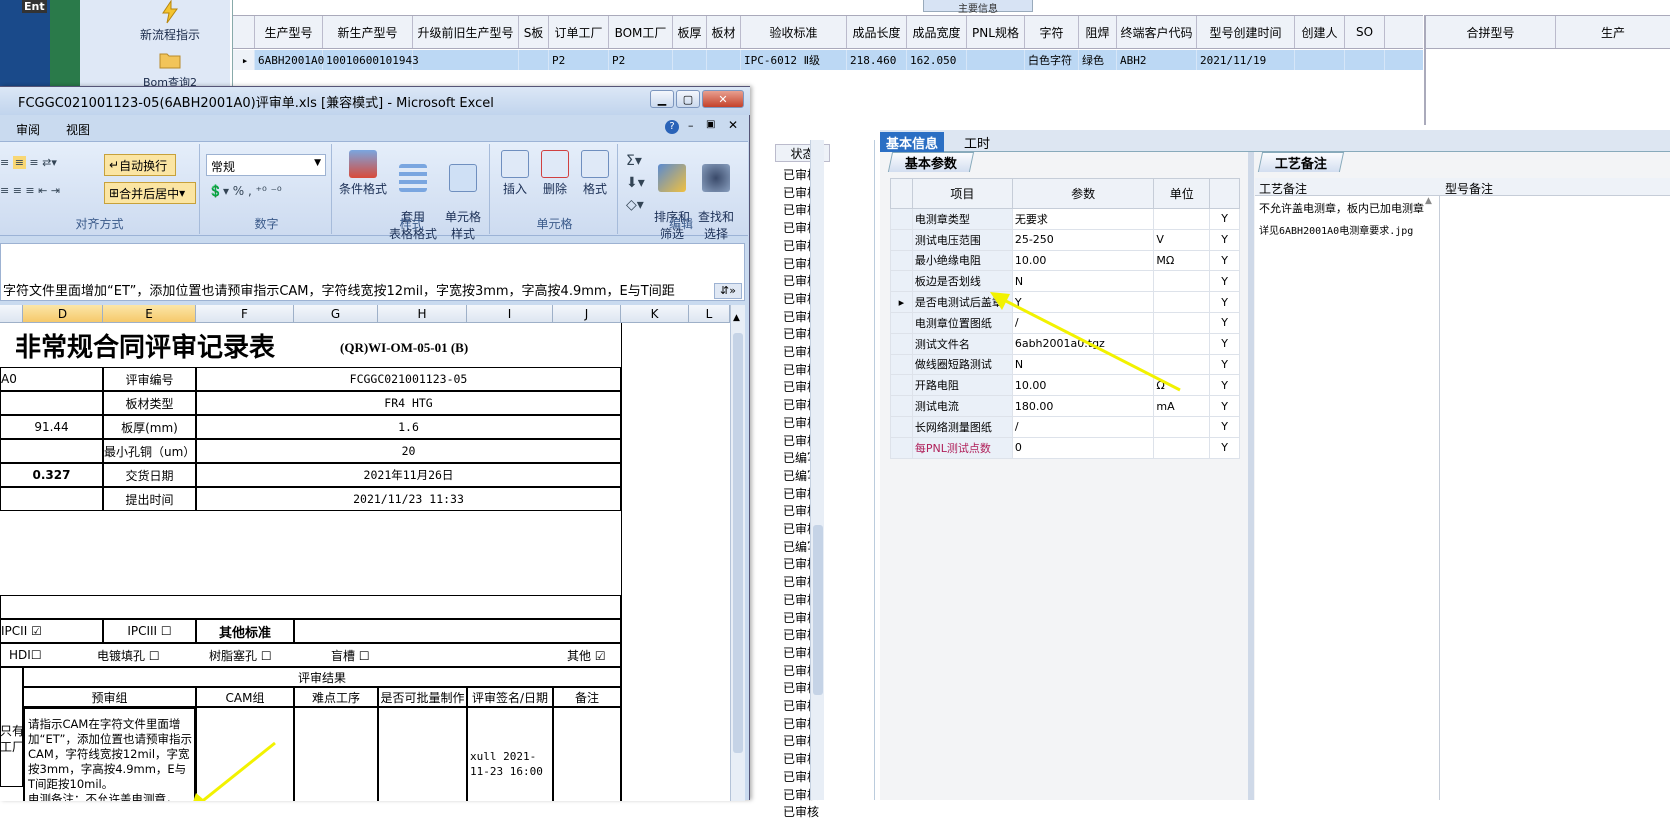 This screenshot has width=1670, height=820. I want to click on insert-button: 插入, so click(515, 173).